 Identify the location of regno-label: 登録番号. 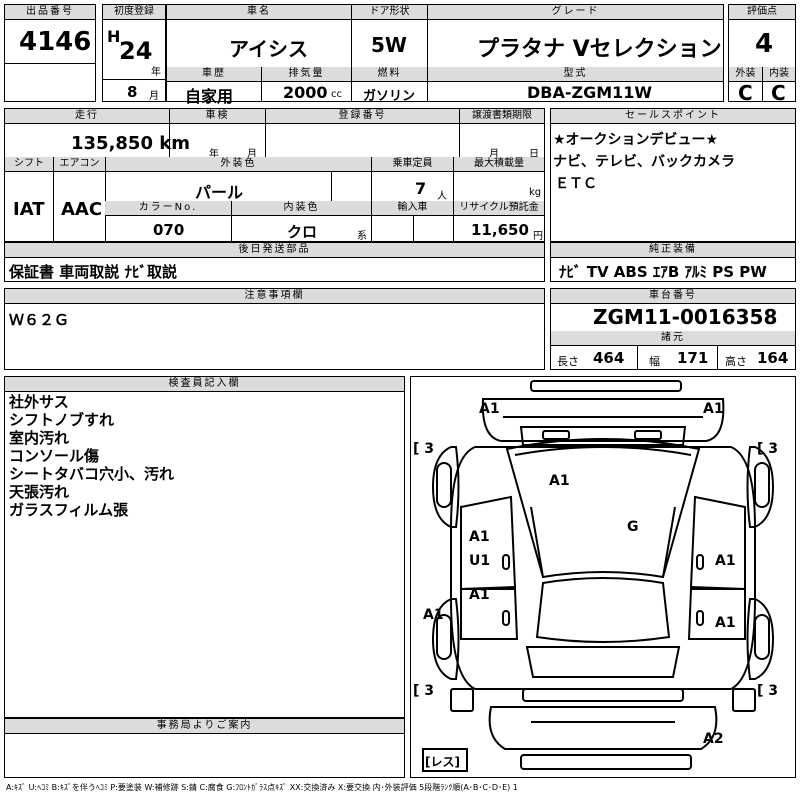
(362, 116).